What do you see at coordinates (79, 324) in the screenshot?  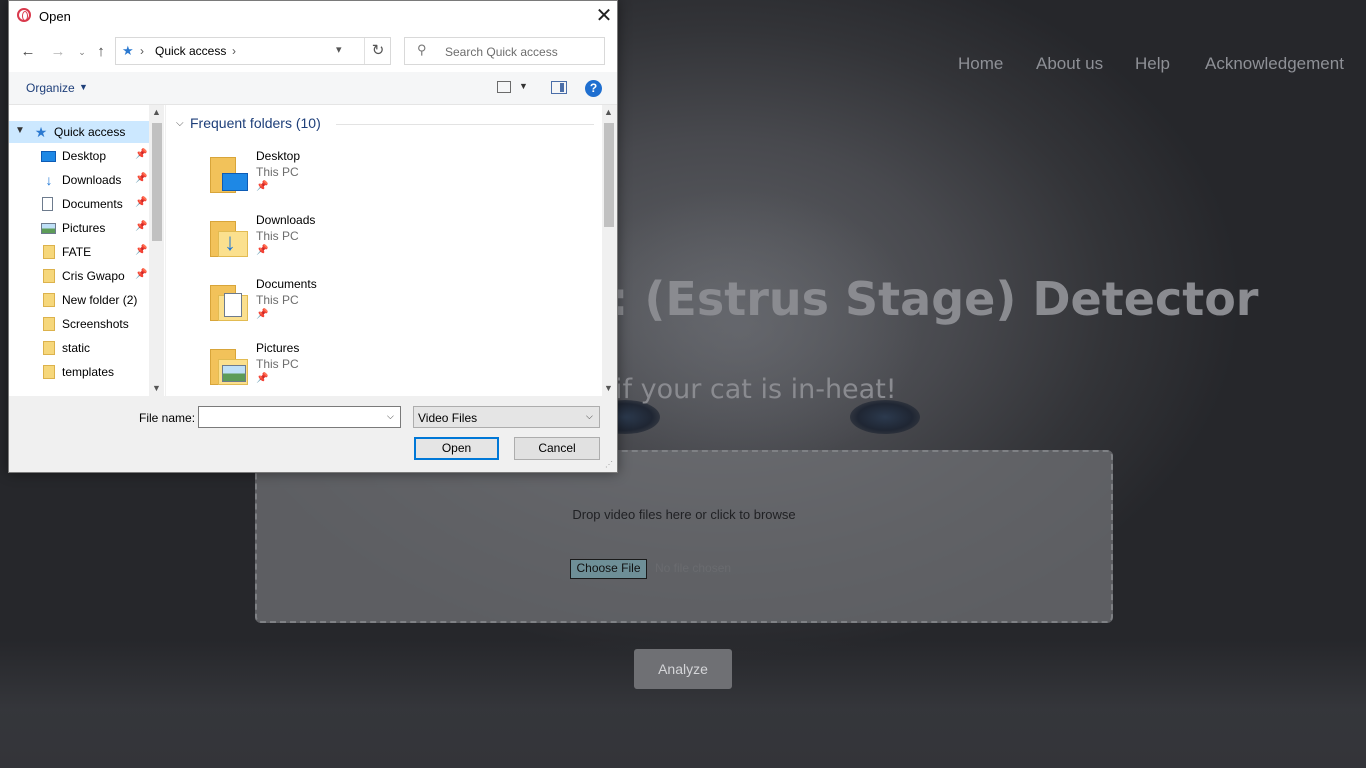 I see `nav-item-screenshots: Screenshots` at bounding box center [79, 324].